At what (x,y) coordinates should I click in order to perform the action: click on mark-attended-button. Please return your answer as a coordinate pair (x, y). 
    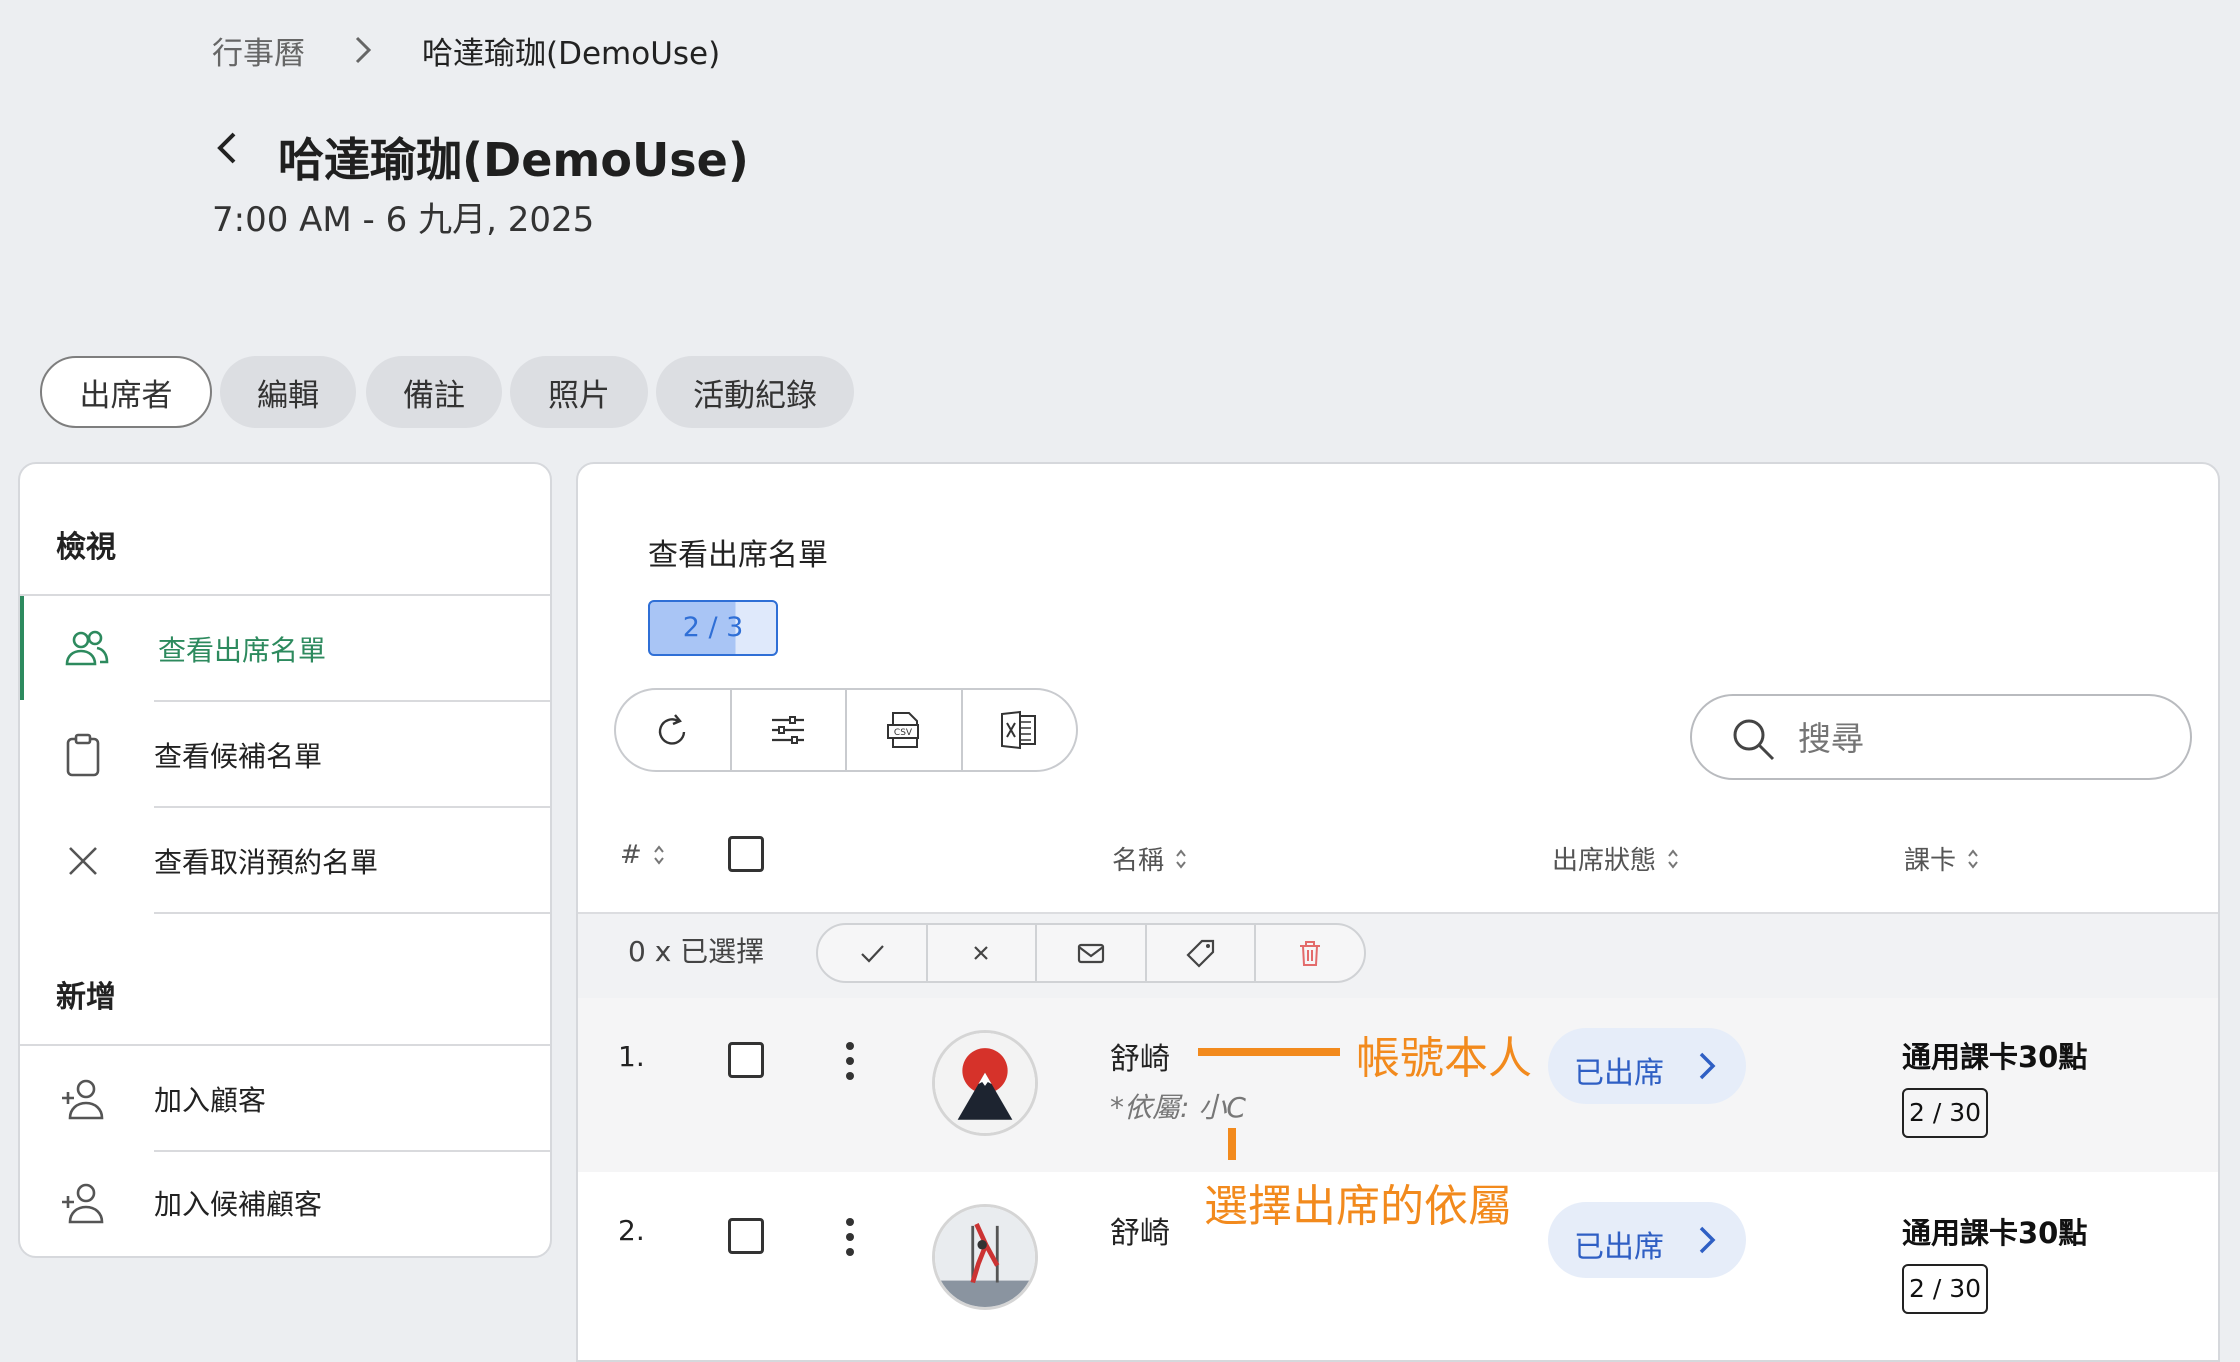
    Looking at the image, I should click on (873, 953).